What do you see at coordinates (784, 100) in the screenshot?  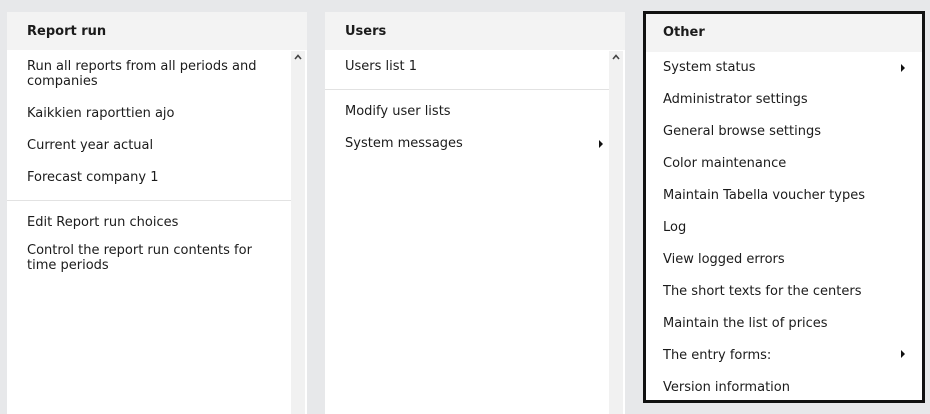 I see `menu-item-administrator-settings: Administrator settings` at bounding box center [784, 100].